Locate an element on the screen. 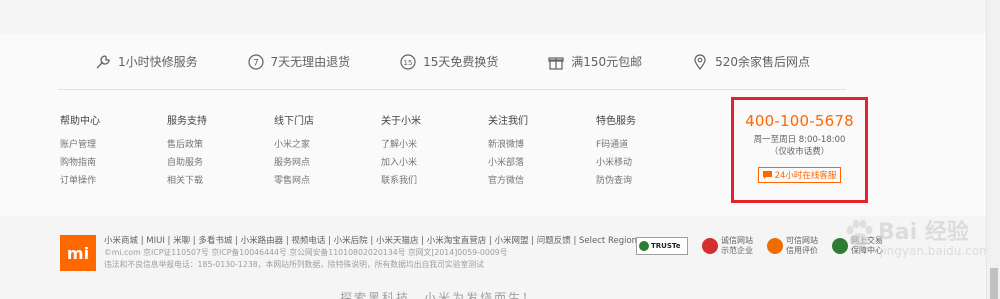 The width and height of the screenshot is (1000, 299). exchange-15-icon: 15 is located at coordinates (408, 62).